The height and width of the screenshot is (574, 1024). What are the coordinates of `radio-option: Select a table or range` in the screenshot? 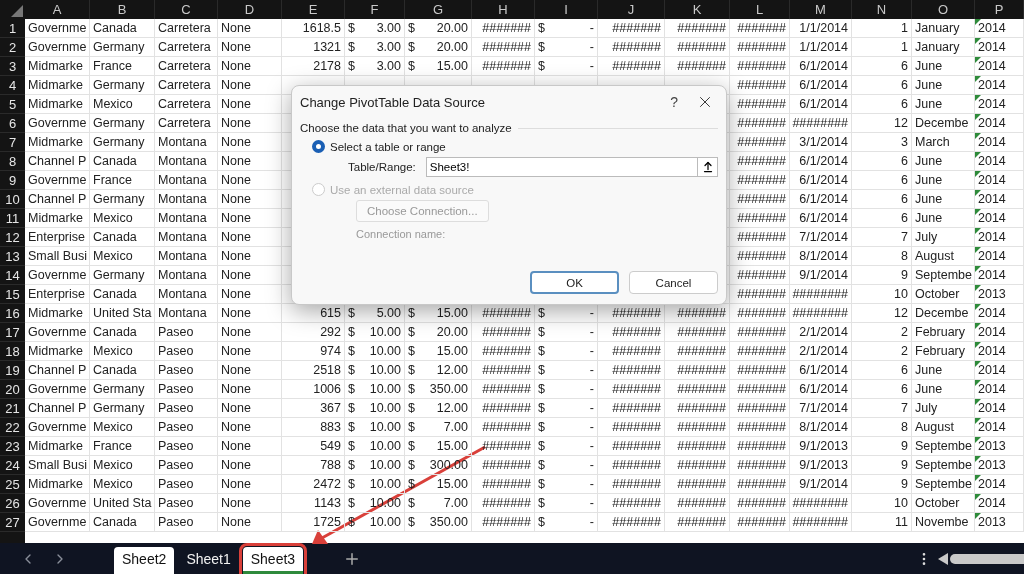 It's located at (515, 146).